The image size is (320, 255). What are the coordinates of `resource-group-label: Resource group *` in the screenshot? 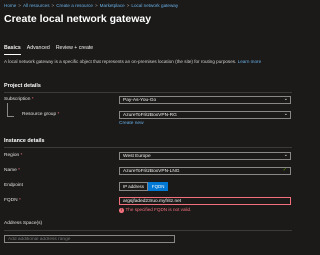 It's located at (40, 114).